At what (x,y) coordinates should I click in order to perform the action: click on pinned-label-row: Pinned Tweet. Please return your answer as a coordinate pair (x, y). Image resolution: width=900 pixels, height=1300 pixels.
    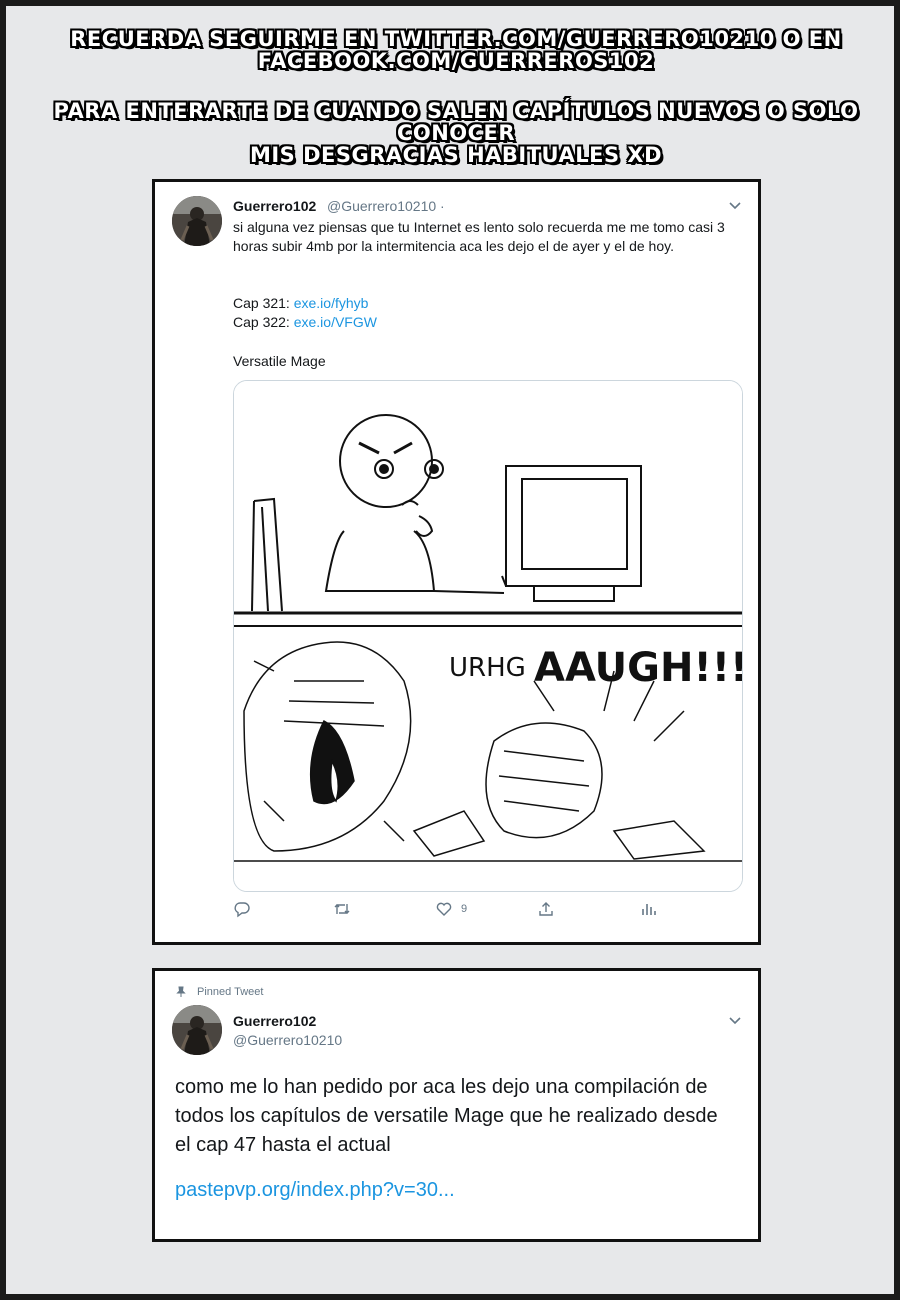
    Looking at the image, I should click on (219, 992).